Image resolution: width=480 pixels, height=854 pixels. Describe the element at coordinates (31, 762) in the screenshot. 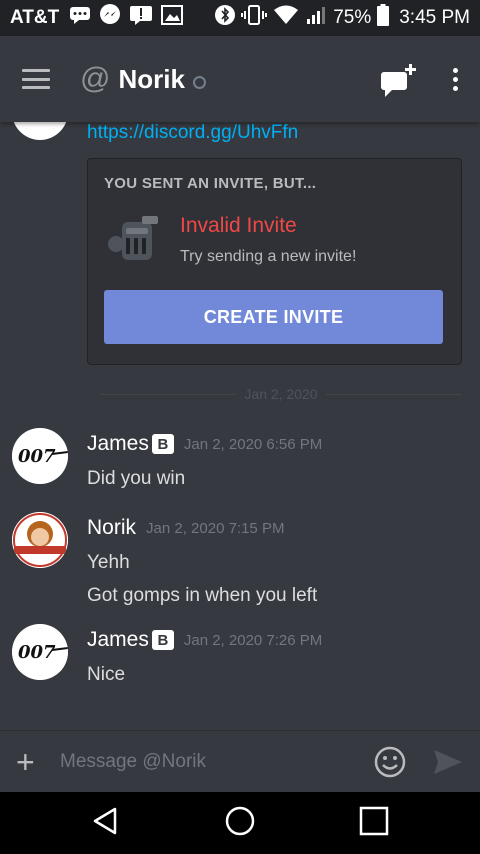

I see `add-attachment-icon: +` at that location.